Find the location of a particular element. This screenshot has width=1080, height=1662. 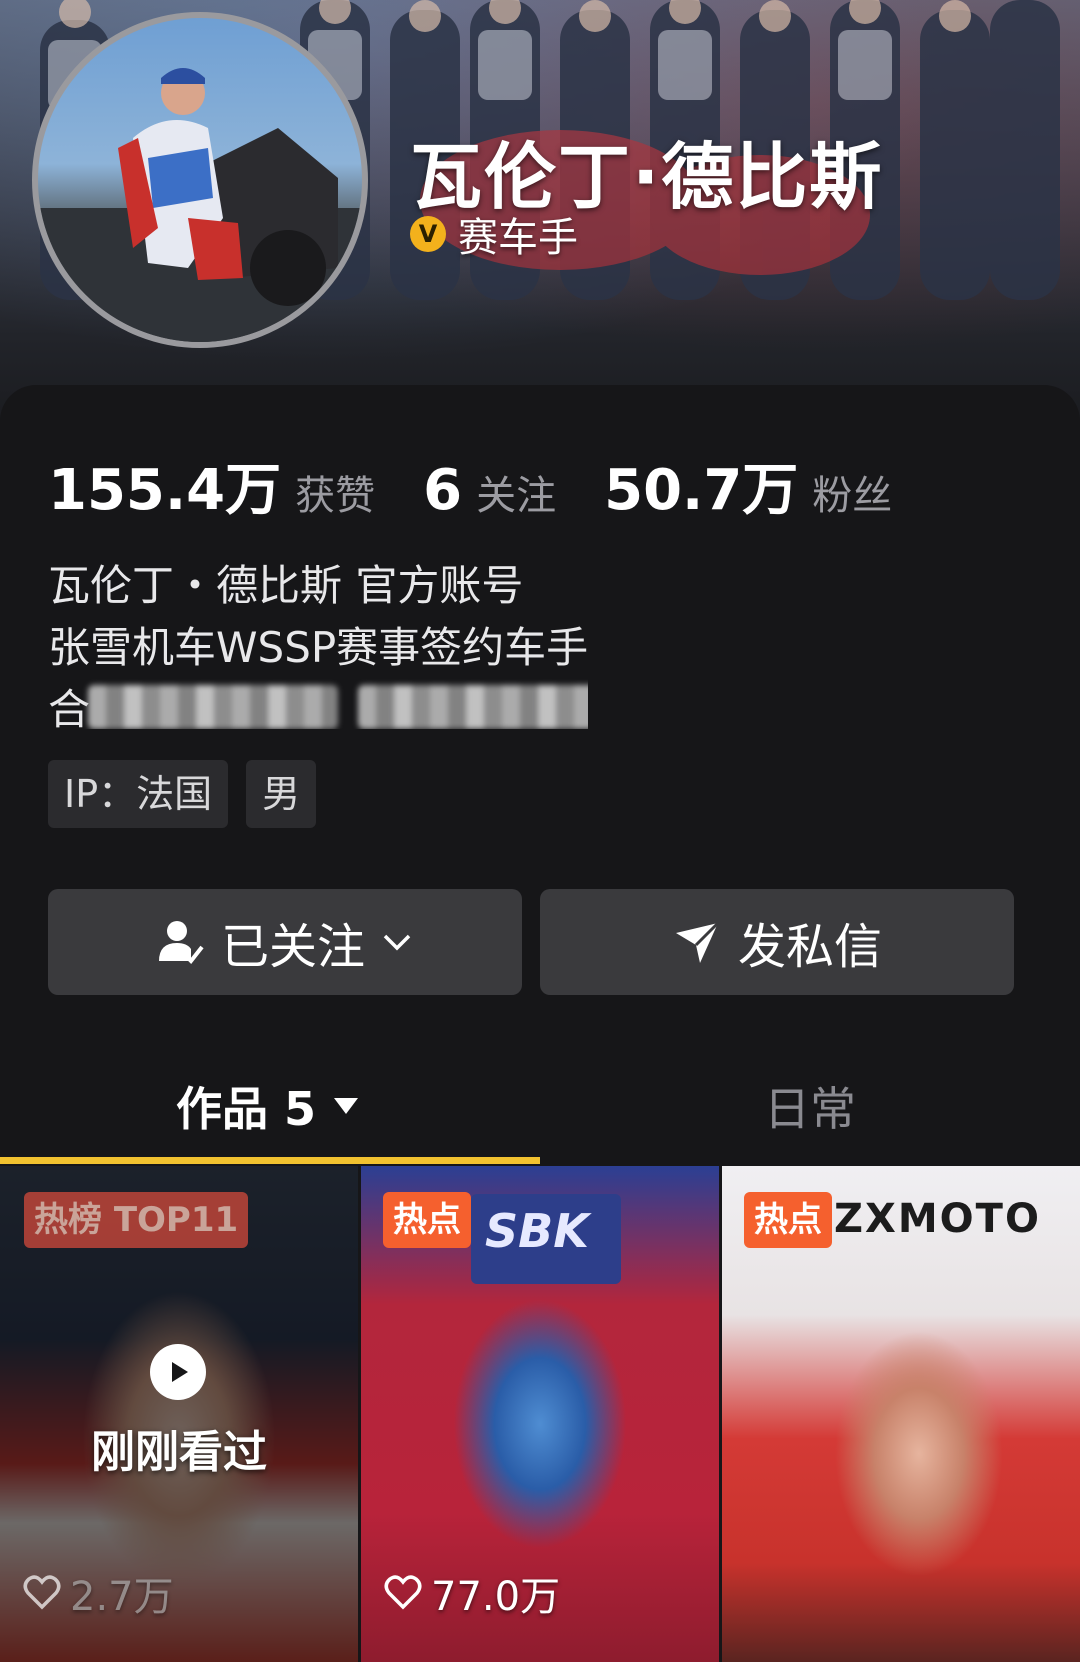

send-message-label: 发私信 is located at coordinates (809, 947).